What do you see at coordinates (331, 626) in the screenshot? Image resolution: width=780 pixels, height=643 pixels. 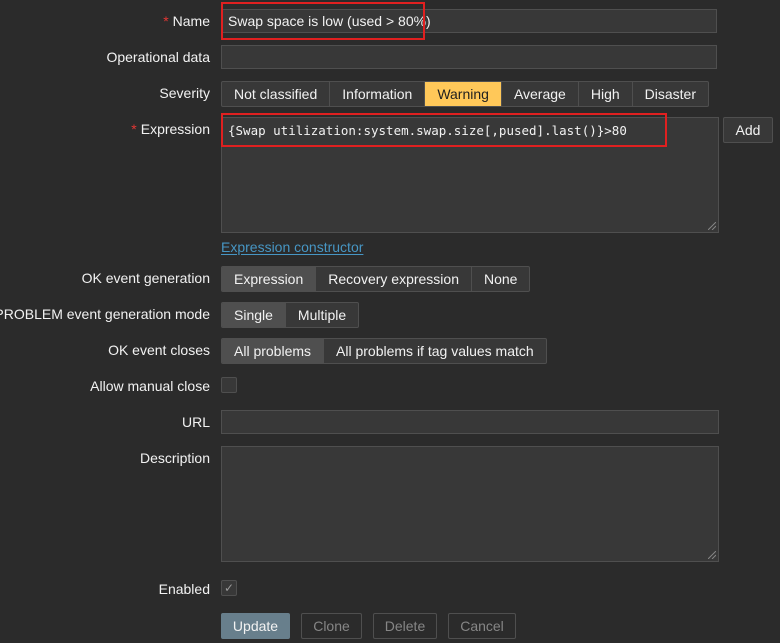 I see `clone-button: Clone` at bounding box center [331, 626].